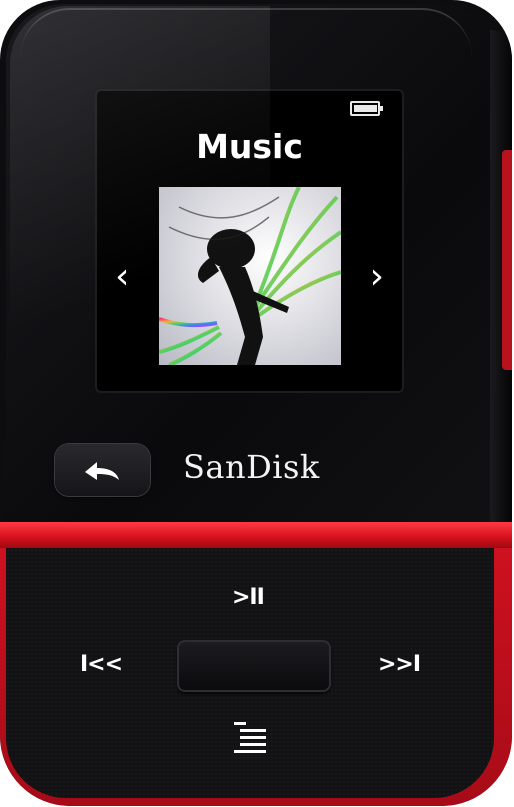 This screenshot has width=514, height=807. I want to click on back-button, so click(102, 470).